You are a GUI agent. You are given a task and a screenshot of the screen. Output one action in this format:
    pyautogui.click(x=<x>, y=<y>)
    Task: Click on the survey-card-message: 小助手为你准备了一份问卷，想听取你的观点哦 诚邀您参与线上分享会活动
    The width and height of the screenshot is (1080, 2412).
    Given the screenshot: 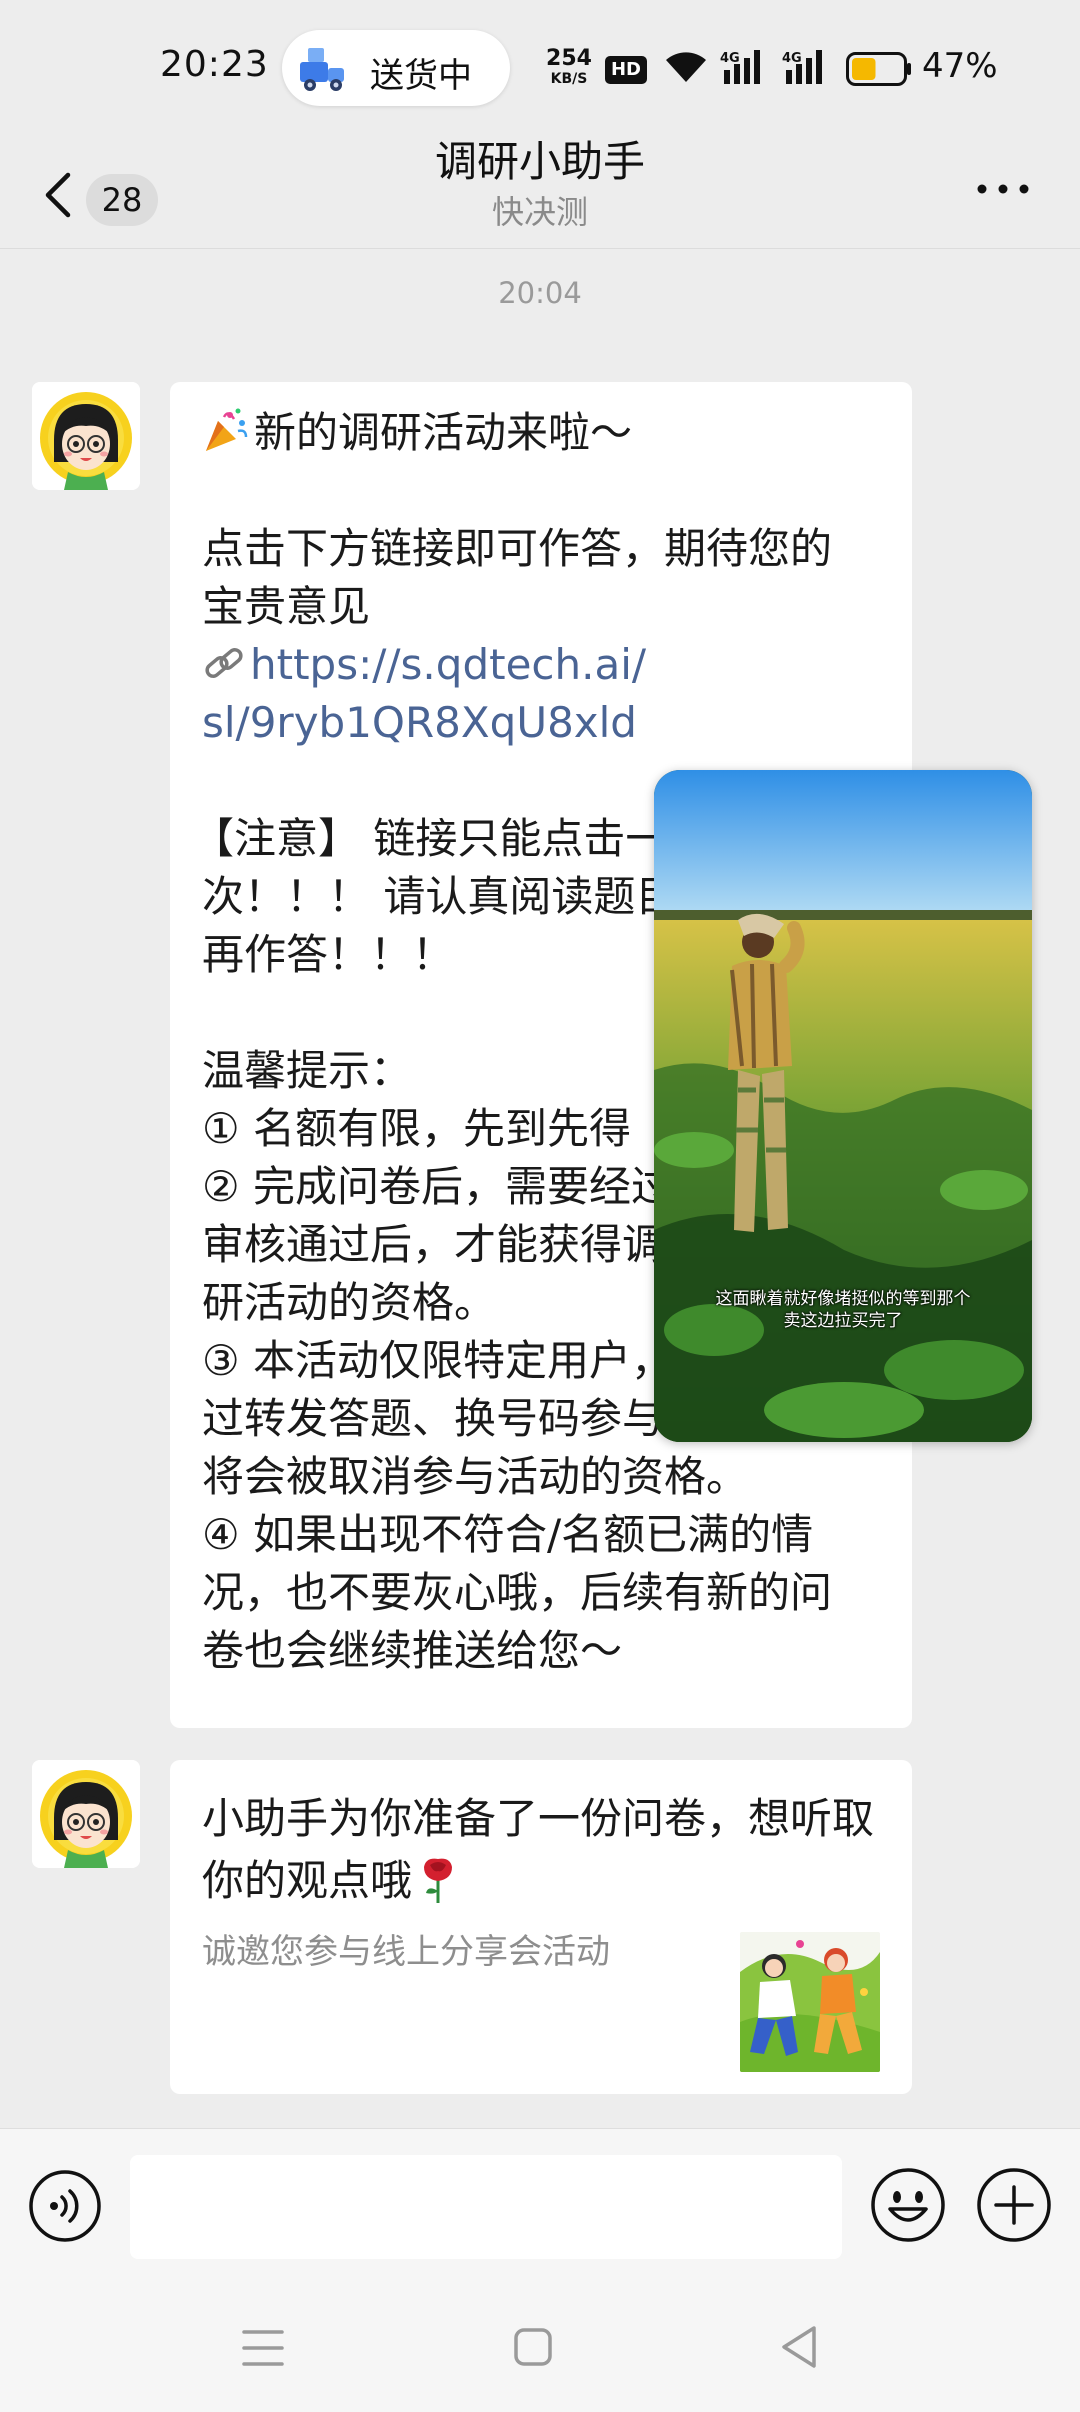 What is the action you would take?
    pyautogui.click(x=541, y=1927)
    